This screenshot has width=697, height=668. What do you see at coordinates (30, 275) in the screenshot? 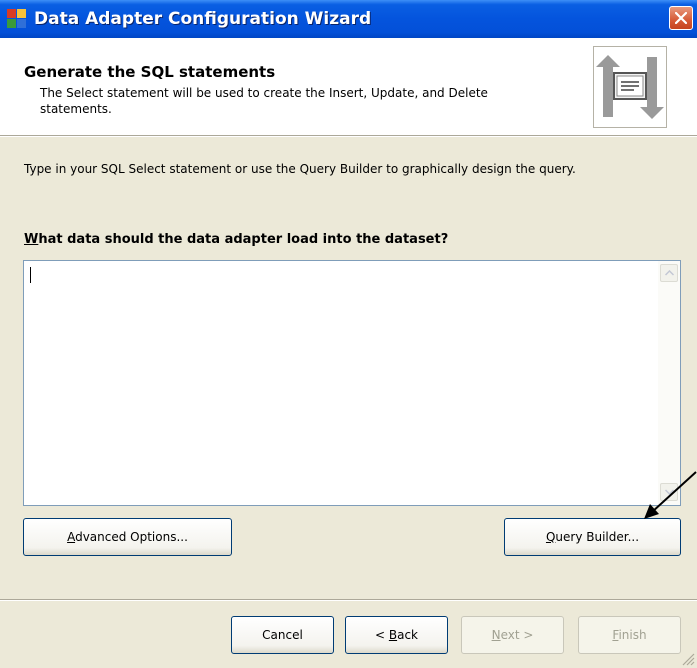
I see `text-caret` at bounding box center [30, 275].